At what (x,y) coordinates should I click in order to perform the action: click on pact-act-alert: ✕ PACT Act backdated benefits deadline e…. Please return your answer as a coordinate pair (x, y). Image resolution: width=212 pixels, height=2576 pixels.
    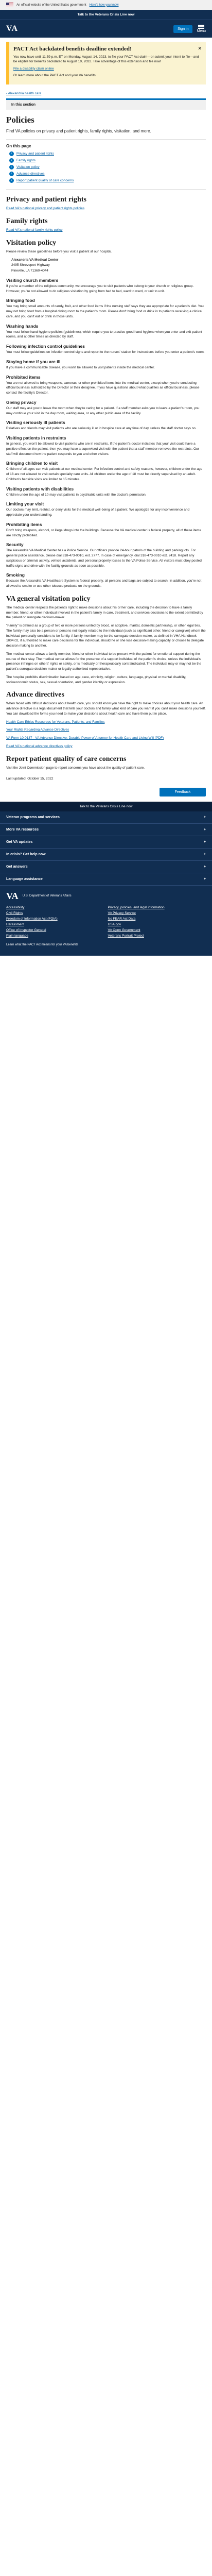
    Looking at the image, I should click on (106, 63).